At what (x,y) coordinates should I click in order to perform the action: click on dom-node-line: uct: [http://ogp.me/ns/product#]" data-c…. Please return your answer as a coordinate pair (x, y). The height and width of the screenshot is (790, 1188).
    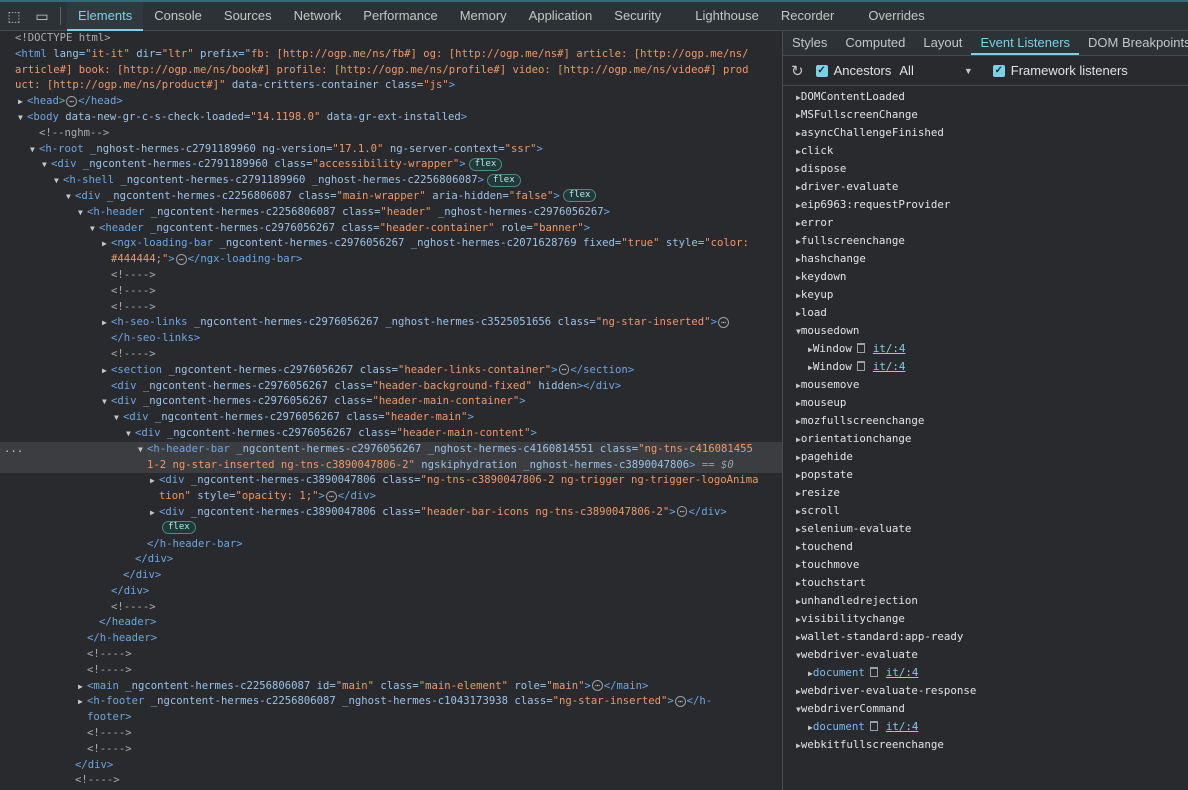
    Looking at the image, I should click on (391, 86).